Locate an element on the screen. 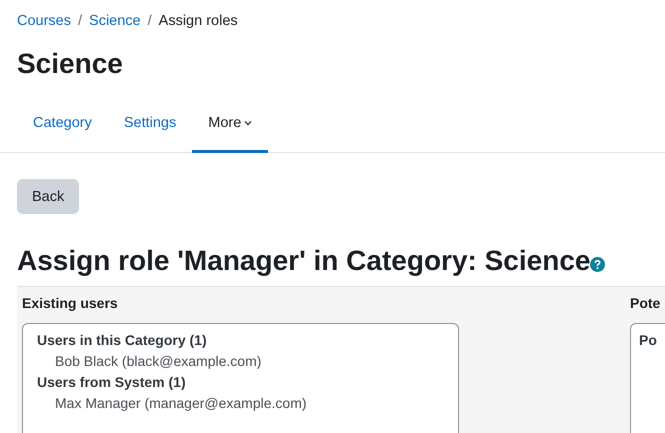 The width and height of the screenshot is (665, 433). breadcrumb-current: Assign roles is located at coordinates (198, 21).